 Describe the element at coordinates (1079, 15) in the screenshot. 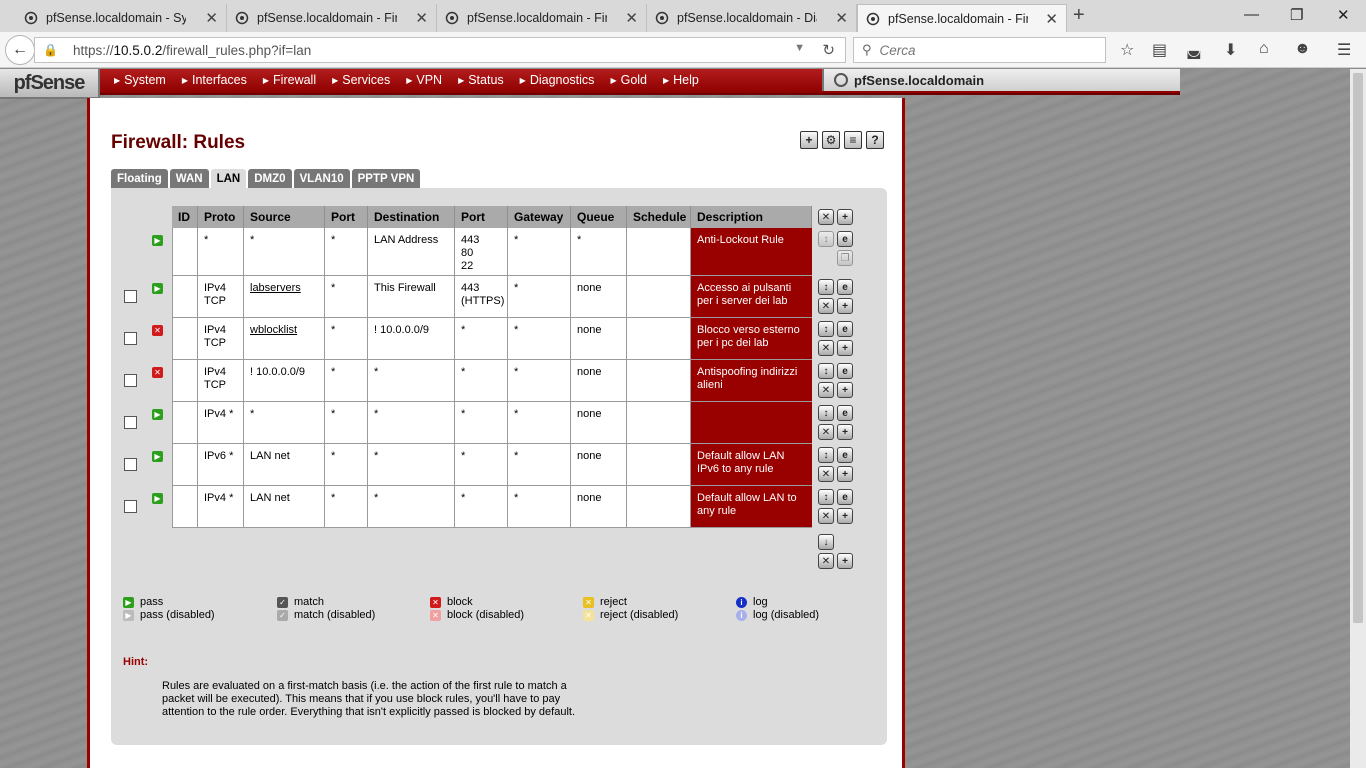

I see `new-tab-icon: +` at that location.